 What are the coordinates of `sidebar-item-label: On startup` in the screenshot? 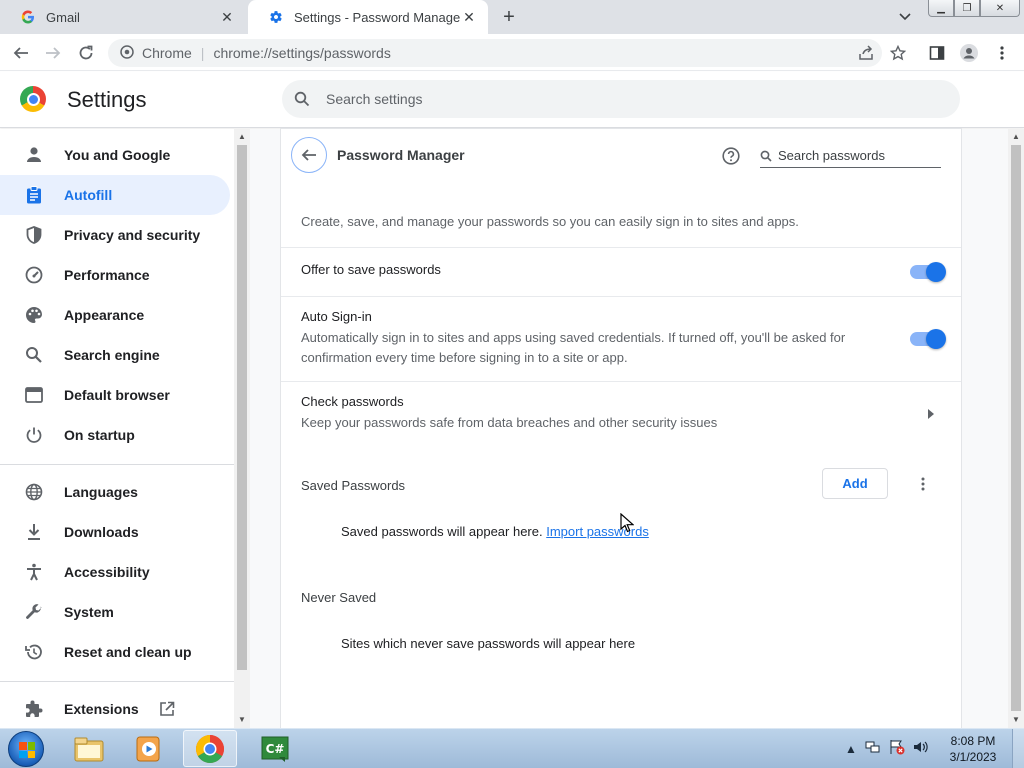 It's located at (99, 435).